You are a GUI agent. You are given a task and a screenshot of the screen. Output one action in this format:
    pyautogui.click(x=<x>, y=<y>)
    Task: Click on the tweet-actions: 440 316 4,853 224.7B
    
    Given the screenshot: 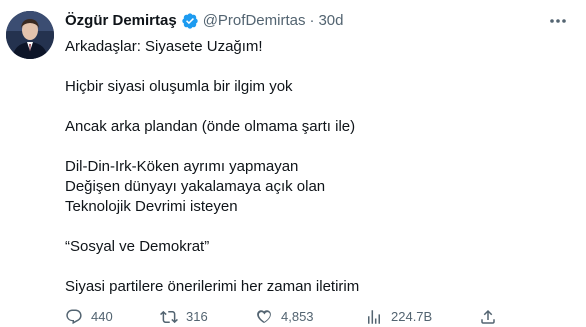 What is the action you would take?
    pyautogui.click(x=315, y=317)
    